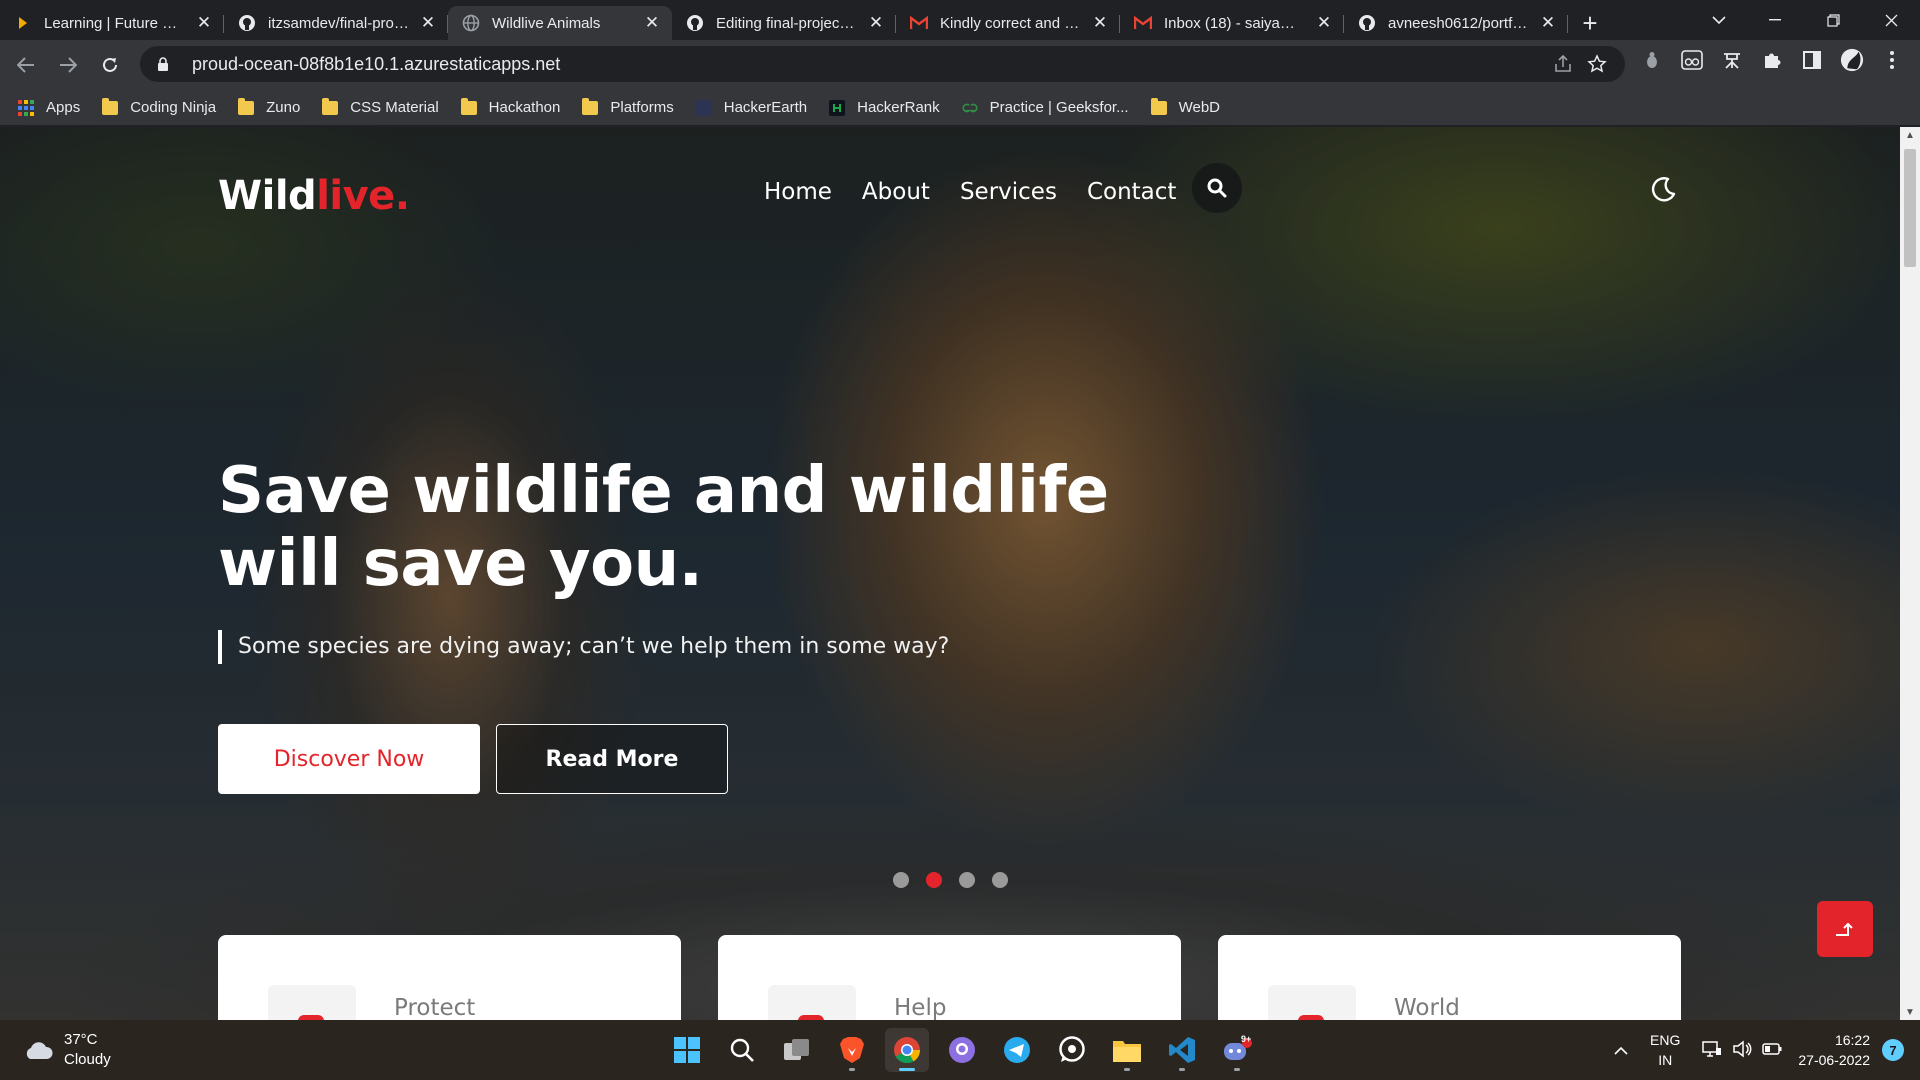 Image resolution: width=1920 pixels, height=1080 pixels. What do you see at coordinates (1833, 20) in the screenshot?
I see `restore-icon` at bounding box center [1833, 20].